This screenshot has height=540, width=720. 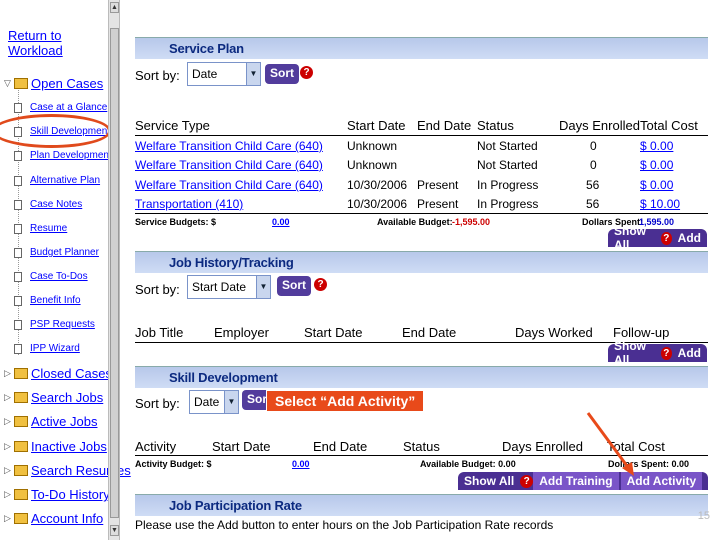 What do you see at coordinates (610, 444) in the screenshot?
I see `callout-arrow-icon` at bounding box center [610, 444].